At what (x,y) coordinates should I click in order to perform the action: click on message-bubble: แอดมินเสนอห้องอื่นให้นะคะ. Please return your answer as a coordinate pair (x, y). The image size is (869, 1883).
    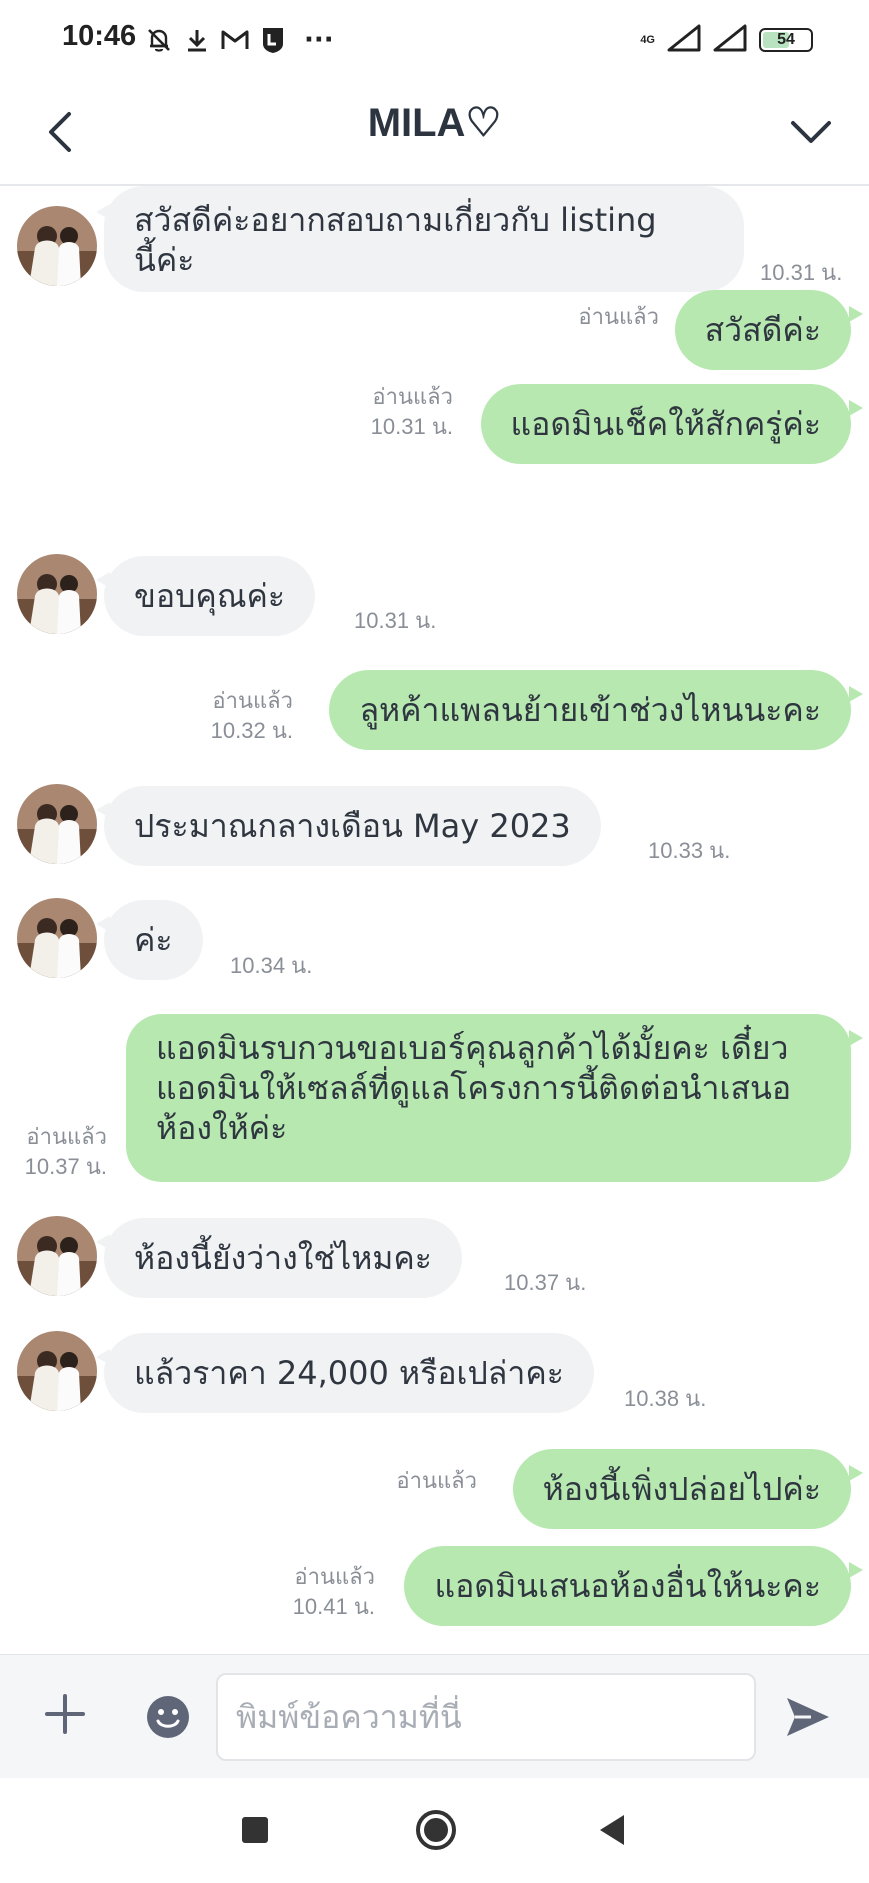
    Looking at the image, I should click on (627, 1586).